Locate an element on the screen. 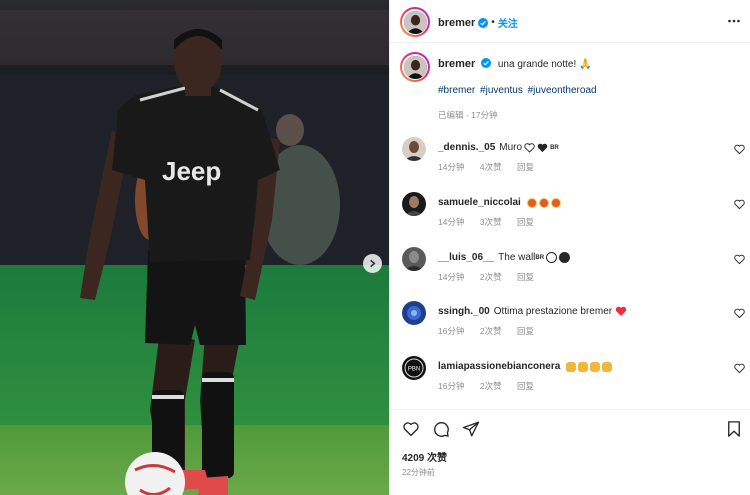 Image resolution: width=750 pixels, height=495 pixels. comment-likes: 3次赞 is located at coordinates (491, 222).